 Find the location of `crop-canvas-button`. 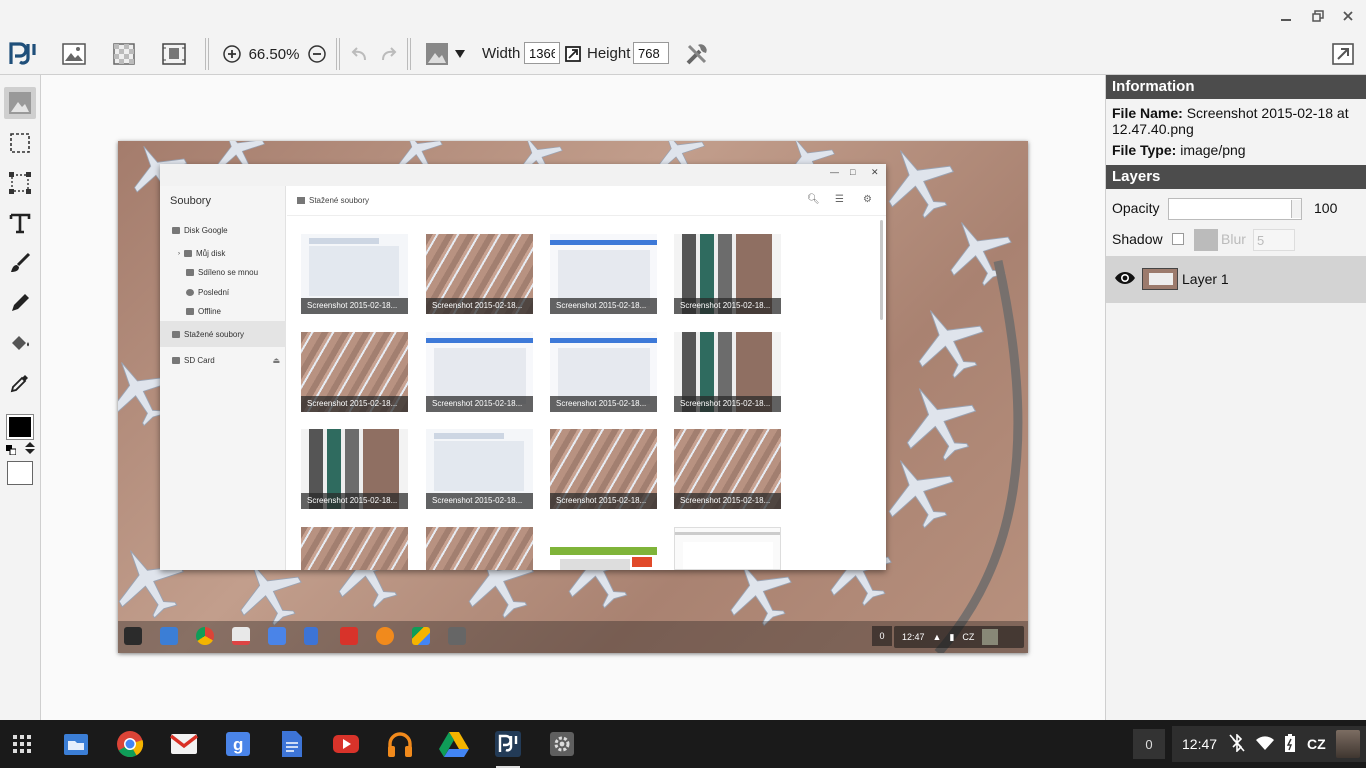

crop-canvas-button is located at coordinates (174, 54).